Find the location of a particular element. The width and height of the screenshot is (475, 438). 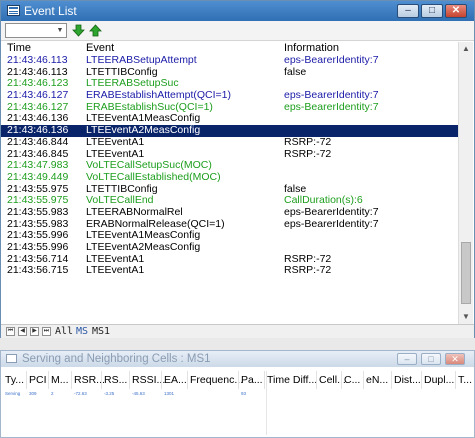

table-row: 21:43:56.714 LTEEventA1 RSRP:-72 is located at coordinates (230, 259).